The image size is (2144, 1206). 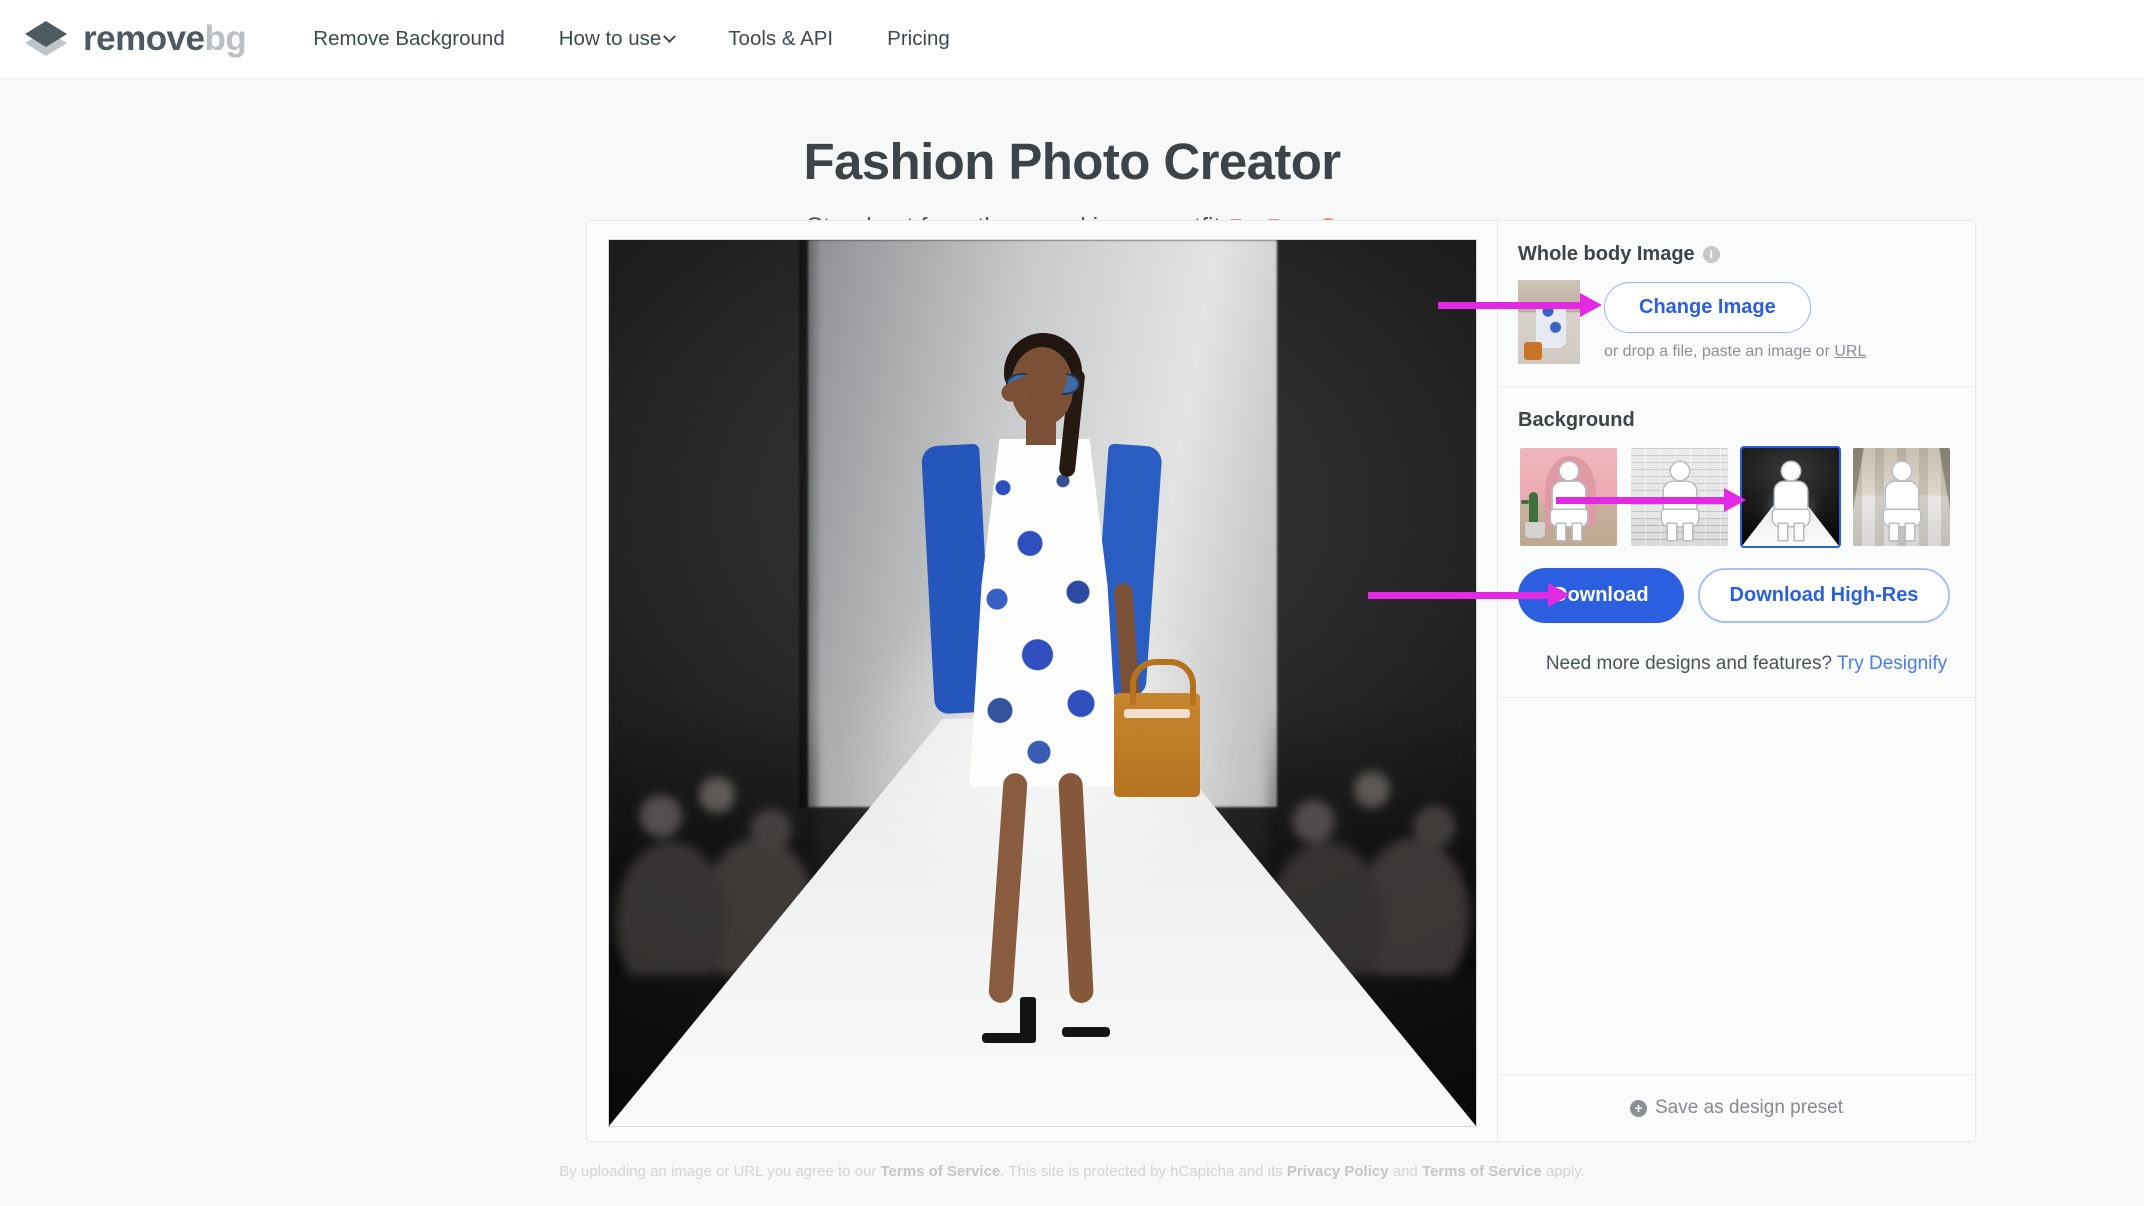 I want to click on upload-title-label: Whole body Image, so click(x=1606, y=254).